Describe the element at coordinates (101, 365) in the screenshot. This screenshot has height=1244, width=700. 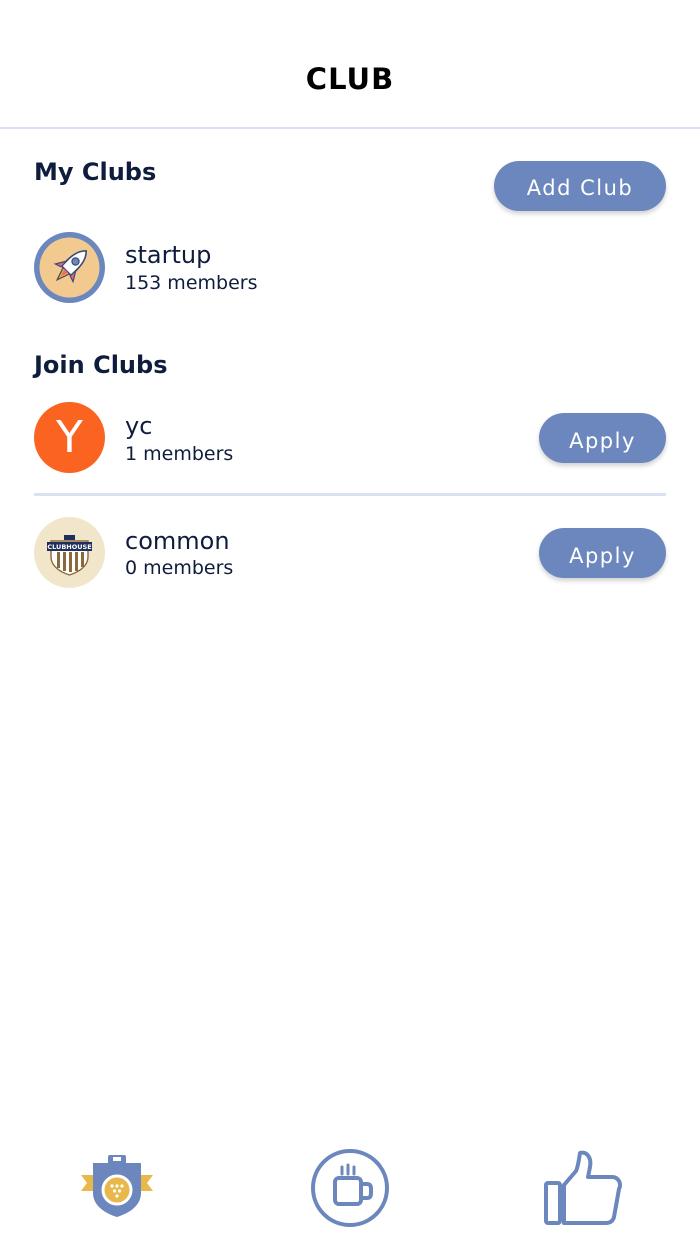
I see `join-clubs-heading: Join Clubs` at that location.